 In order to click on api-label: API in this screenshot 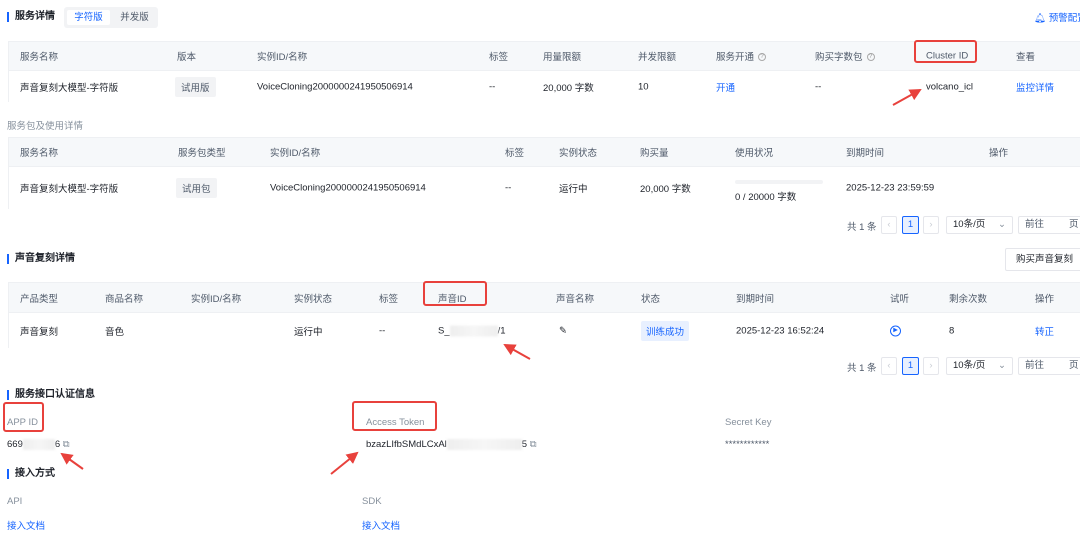, I will do `click(15, 501)`.